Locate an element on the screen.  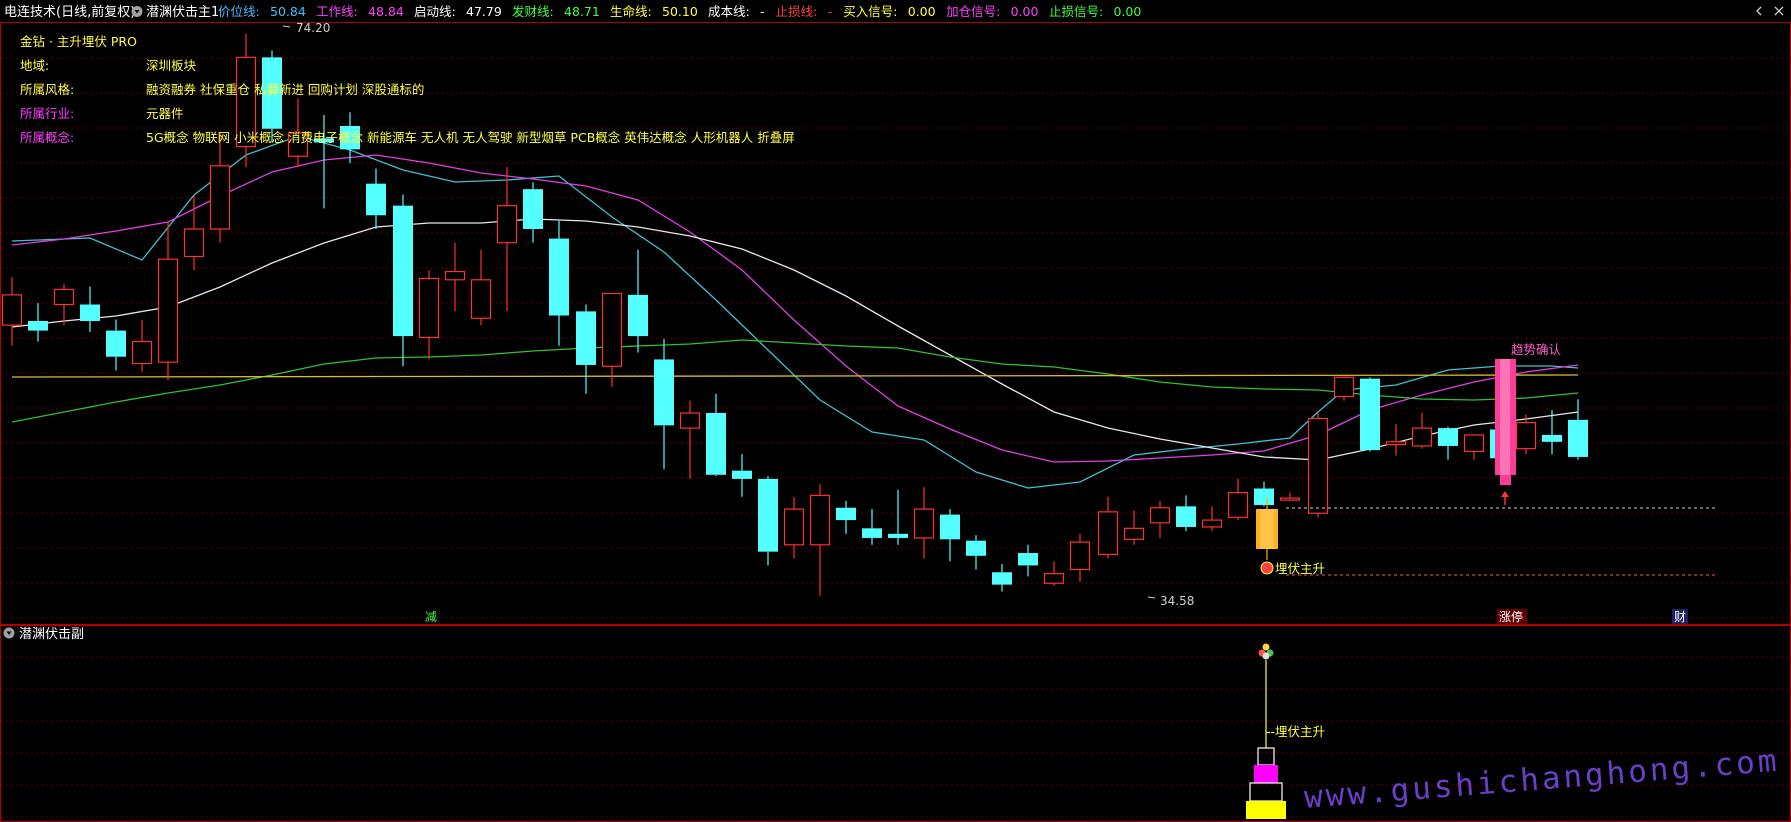
header-item-2: 启动线: is located at coordinates (435, 11).